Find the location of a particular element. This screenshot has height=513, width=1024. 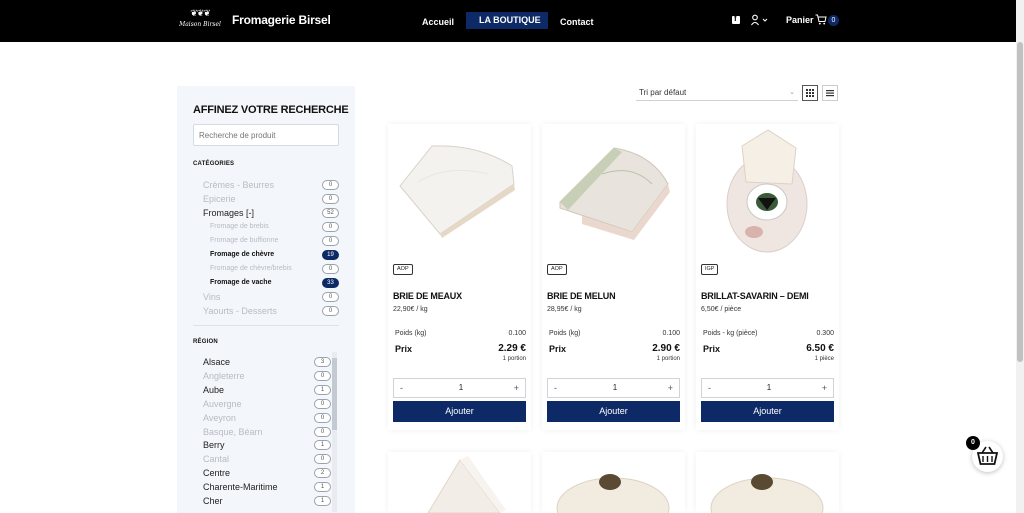

region-item: Aveyron 0 is located at coordinates (254, 418).